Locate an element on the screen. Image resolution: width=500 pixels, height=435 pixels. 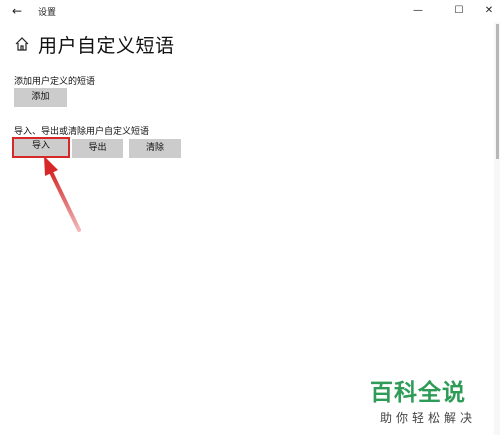
watermark: 百科全说 助你轻松解决 is located at coordinates (430, 399).